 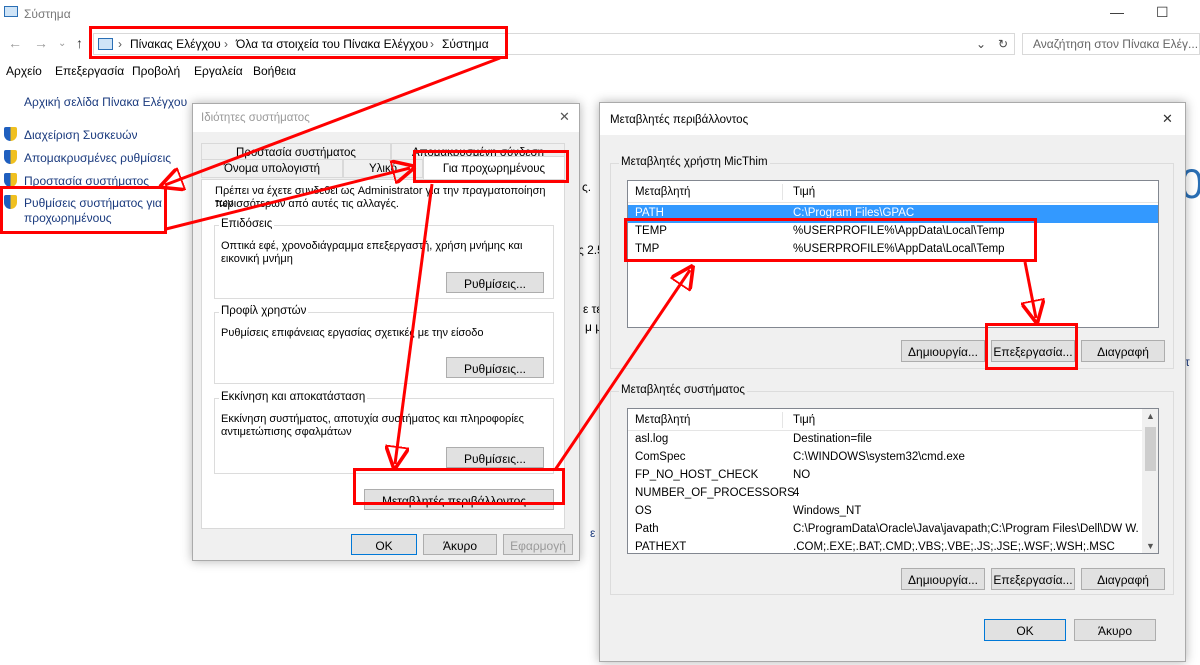 I want to click on computer-icon, so click(x=11, y=11).